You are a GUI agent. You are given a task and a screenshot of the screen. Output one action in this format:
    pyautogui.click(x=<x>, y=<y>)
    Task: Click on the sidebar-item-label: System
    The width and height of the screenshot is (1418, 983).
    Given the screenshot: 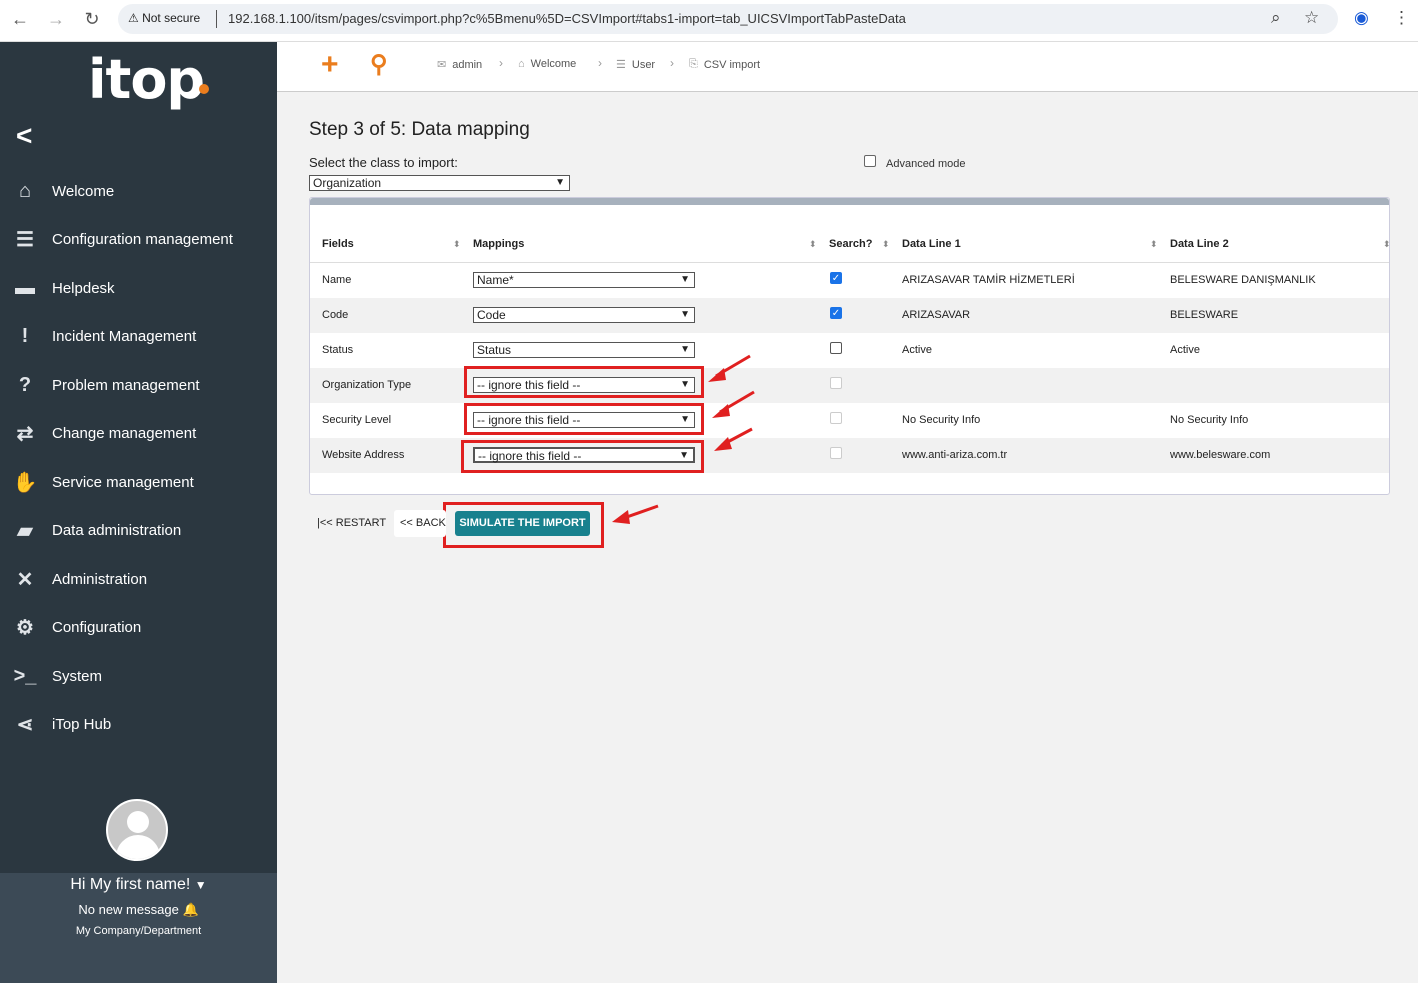 What is the action you would take?
    pyautogui.click(x=77, y=676)
    